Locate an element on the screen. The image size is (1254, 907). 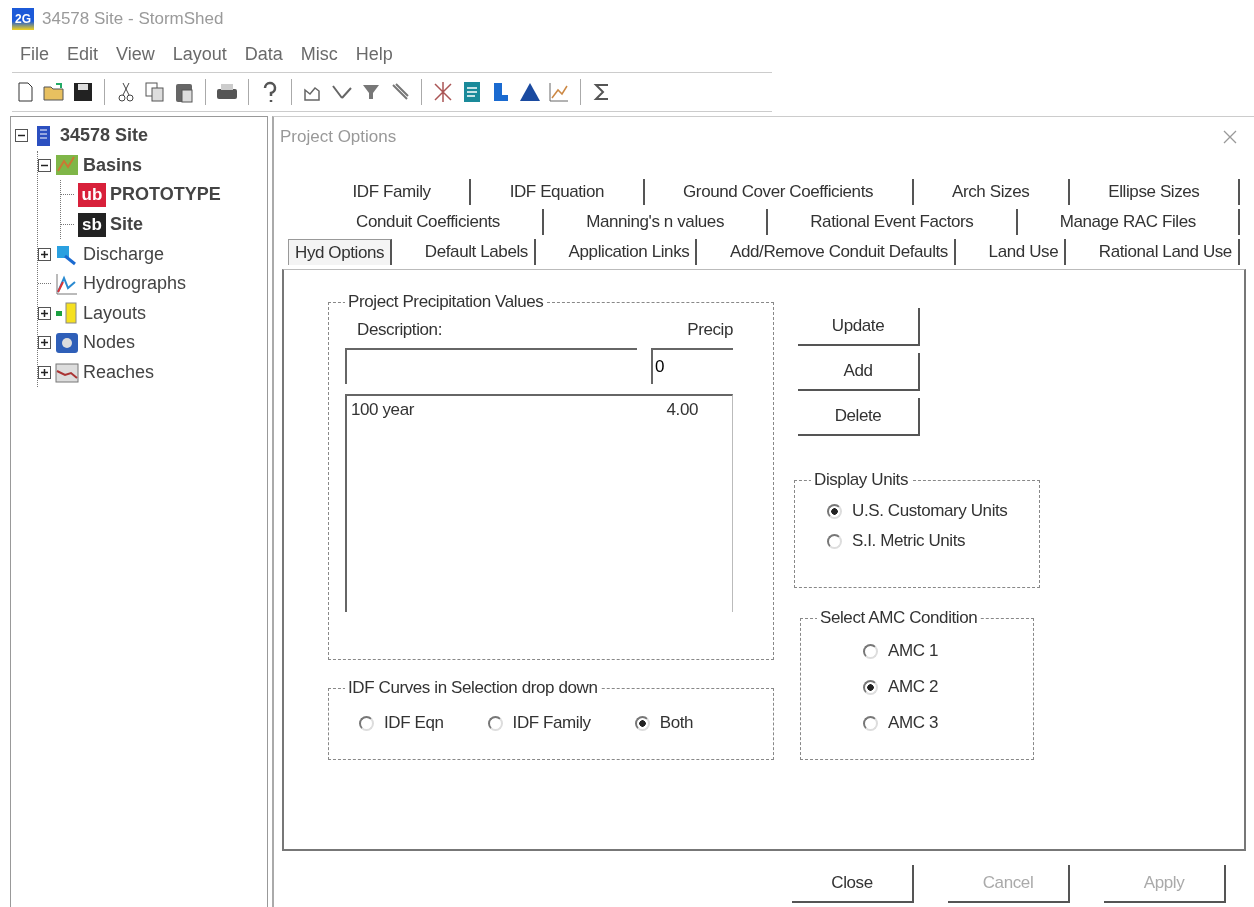
nodes-icon is located at coordinates (67, 342).